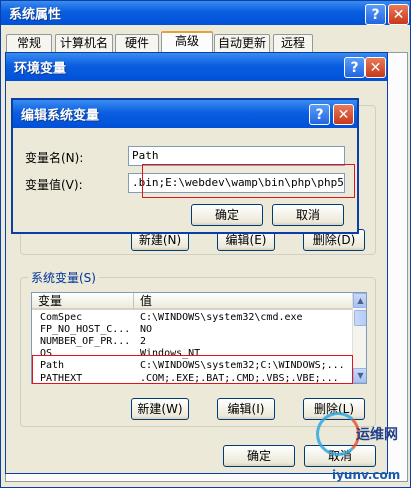 The image size is (411, 488). What do you see at coordinates (360, 318) in the screenshot?
I see `scroll-thumb` at bounding box center [360, 318].